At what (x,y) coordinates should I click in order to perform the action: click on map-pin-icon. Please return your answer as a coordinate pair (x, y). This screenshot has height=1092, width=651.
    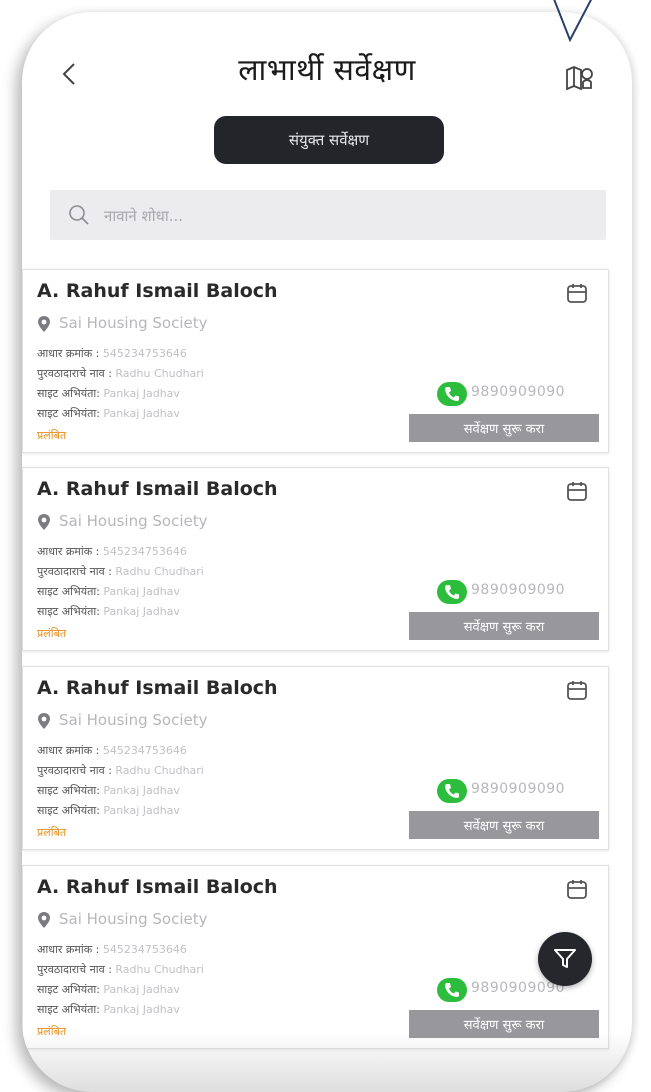
    Looking at the image, I should click on (580, 78).